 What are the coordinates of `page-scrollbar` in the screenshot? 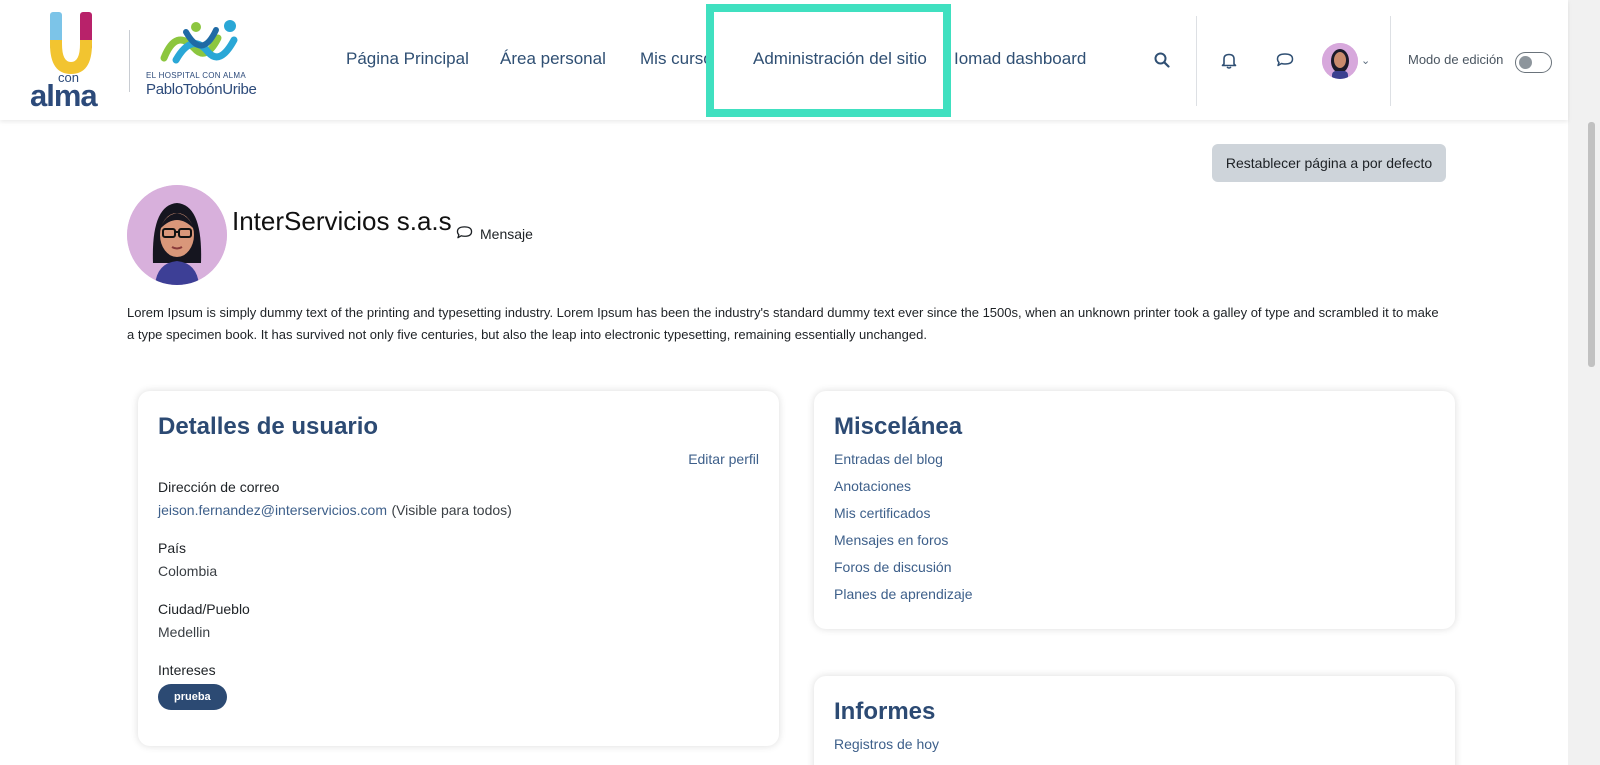 It's located at (1584, 382).